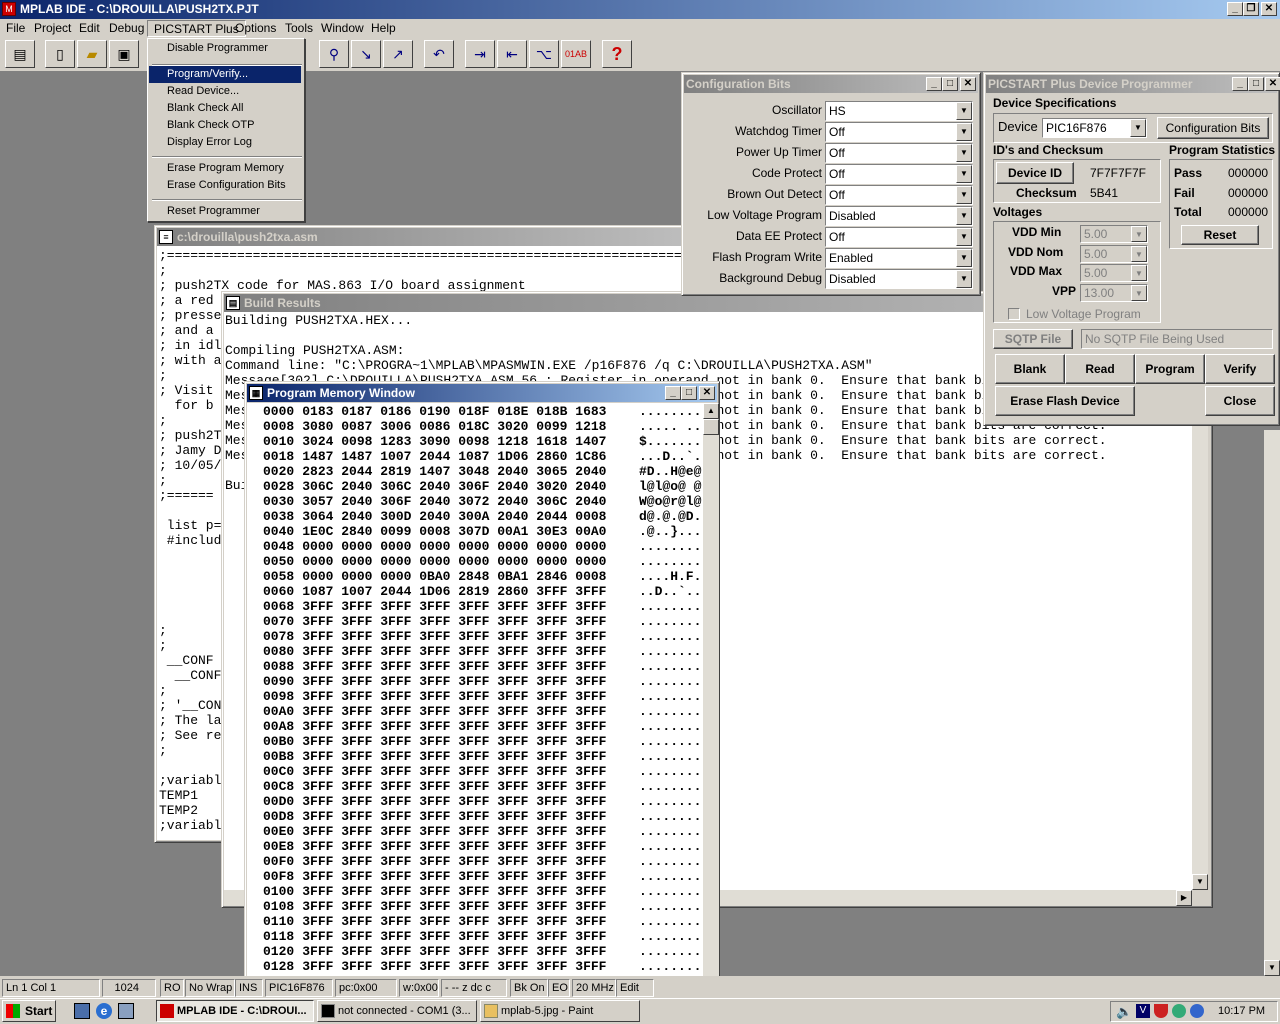 This screenshot has height=1024, width=1280. I want to click on outdent-icon: ⇤, so click(512, 54).